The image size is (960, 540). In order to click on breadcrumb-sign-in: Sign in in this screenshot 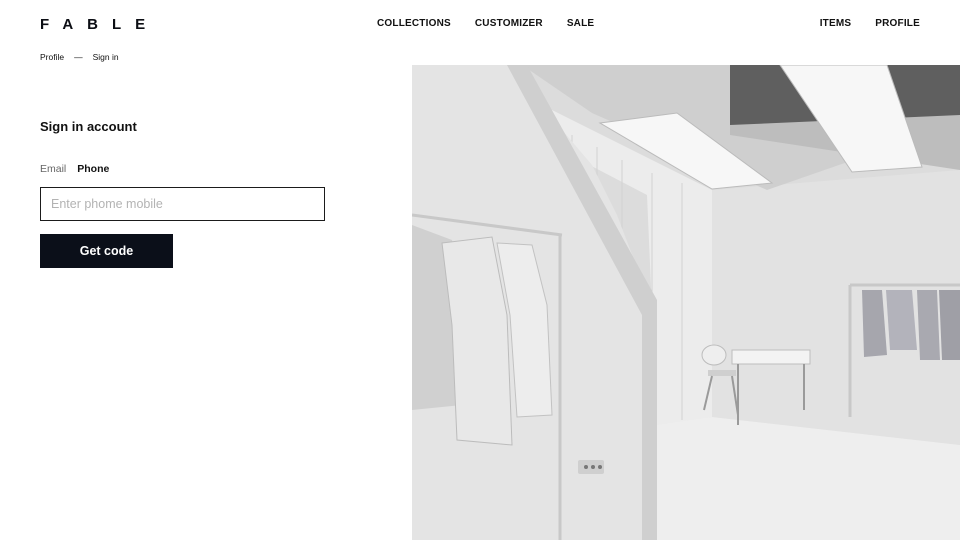, I will do `click(105, 57)`.